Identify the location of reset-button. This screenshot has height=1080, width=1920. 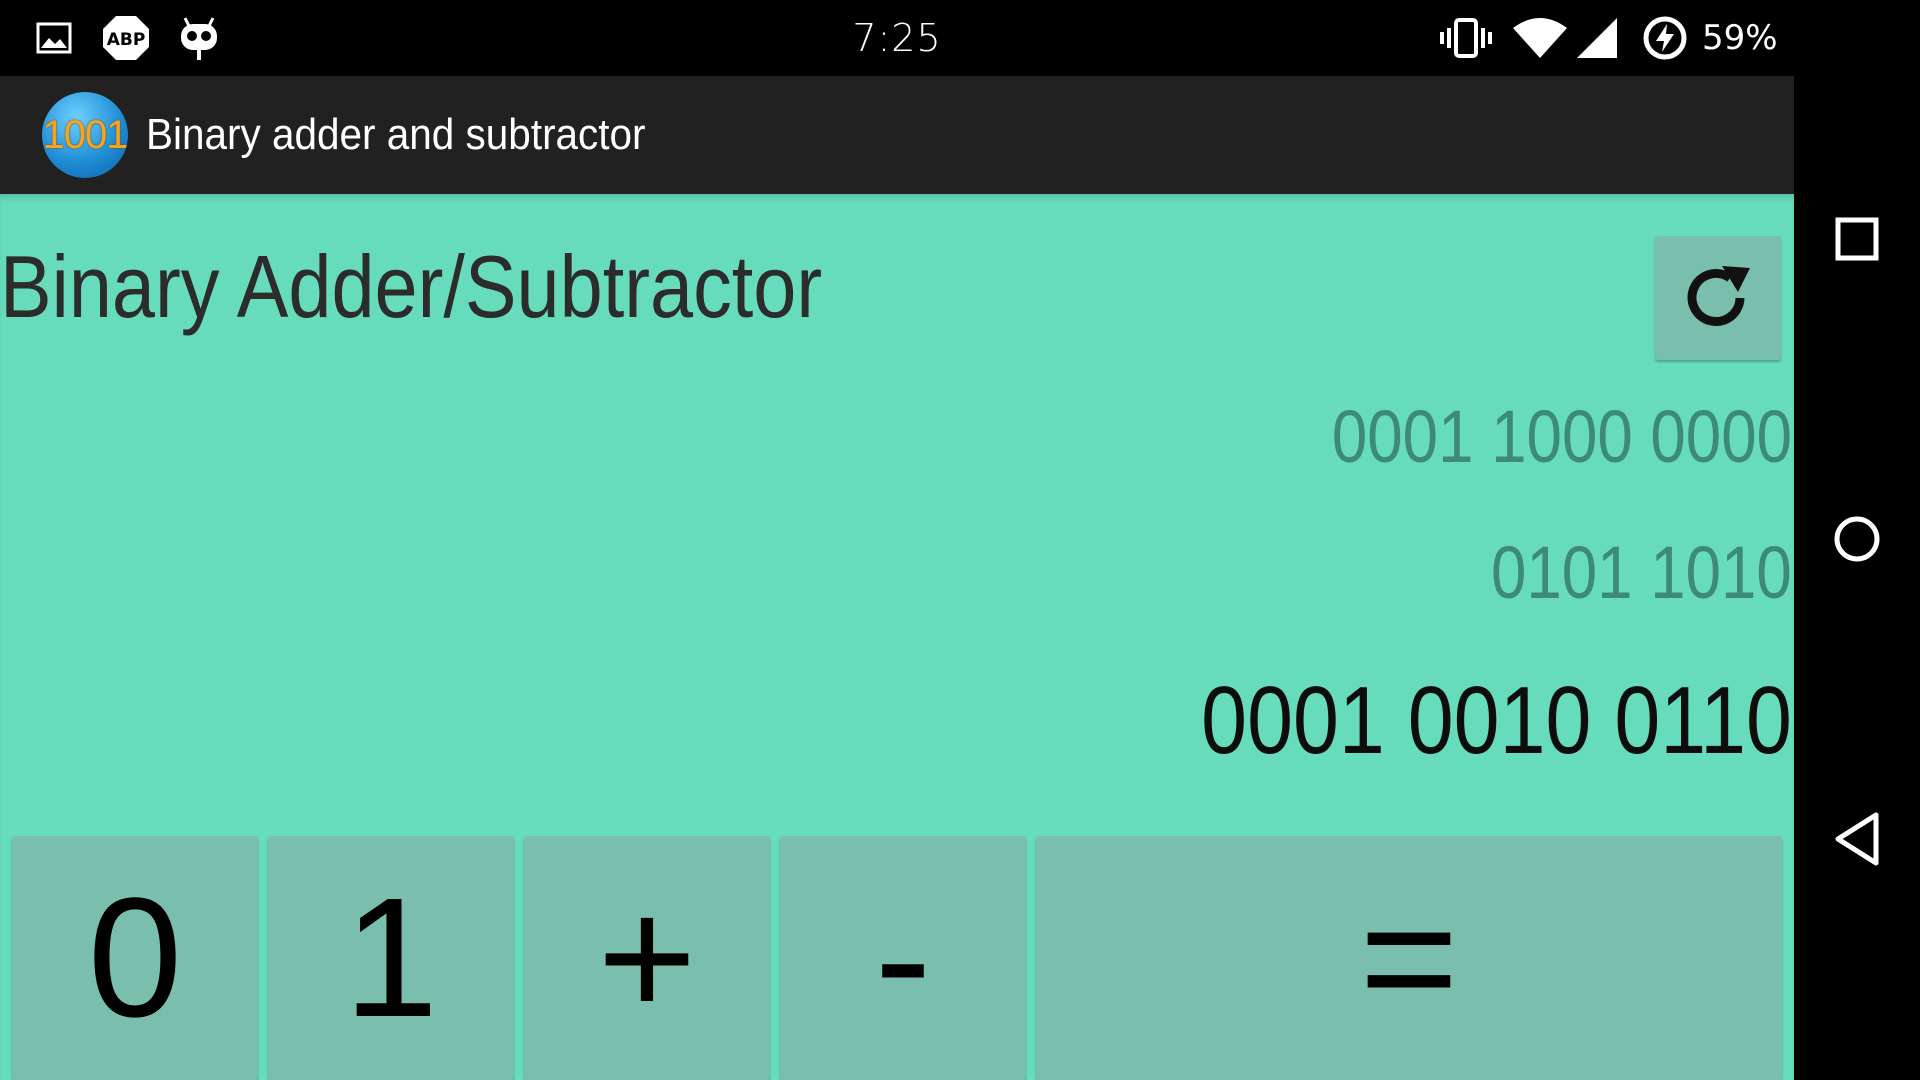
(1718, 298).